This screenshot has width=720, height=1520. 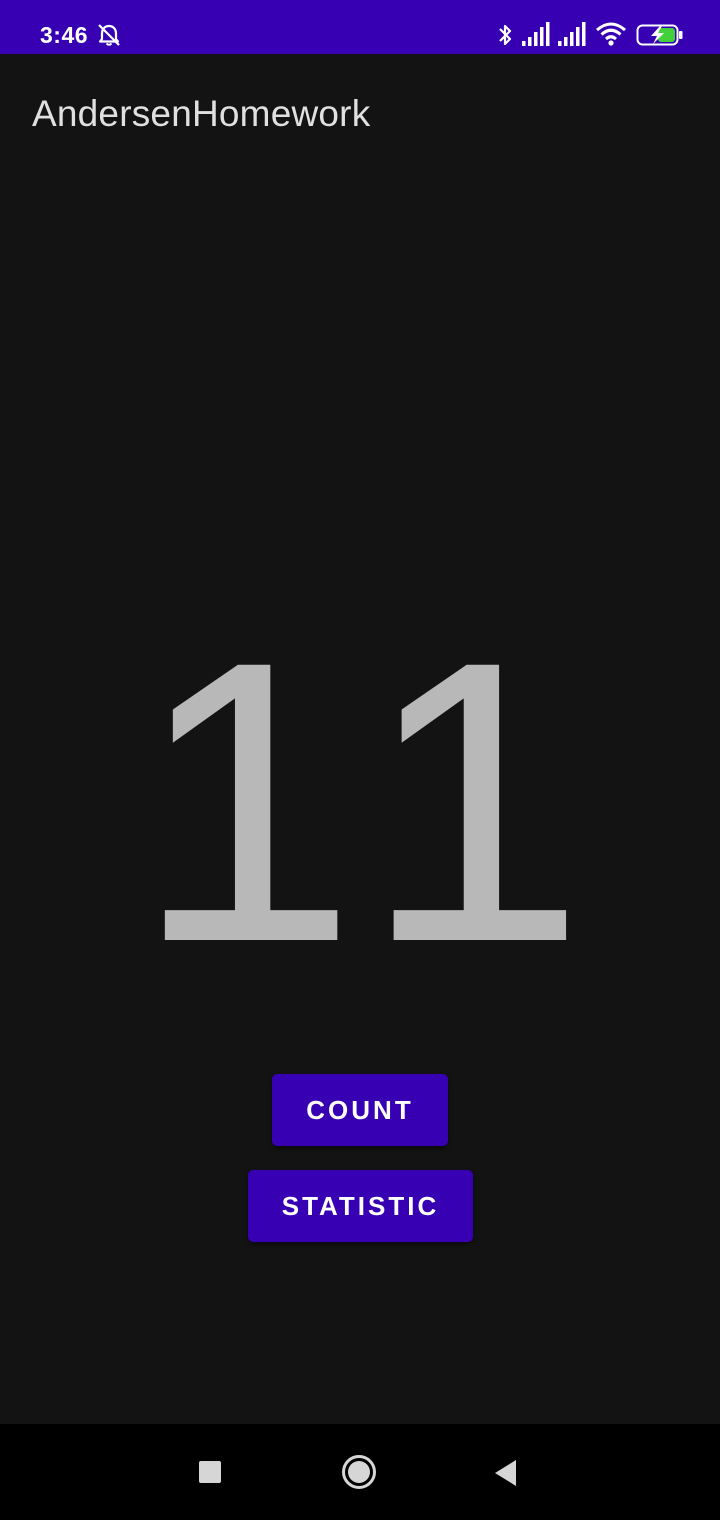 I want to click on bluetooth-icon, so click(x=505, y=35).